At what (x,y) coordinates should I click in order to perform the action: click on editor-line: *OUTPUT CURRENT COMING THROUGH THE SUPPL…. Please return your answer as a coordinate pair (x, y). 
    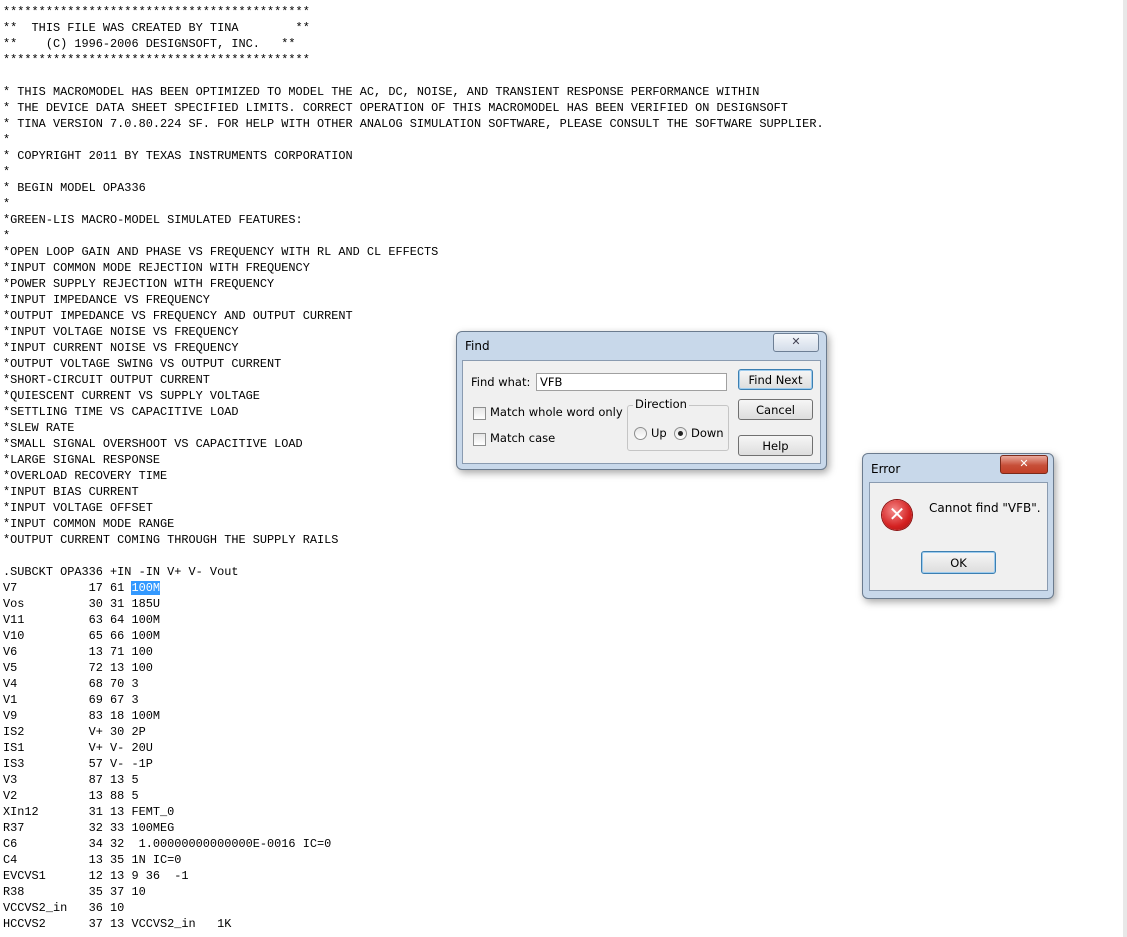
    Looking at the image, I should click on (413, 540).